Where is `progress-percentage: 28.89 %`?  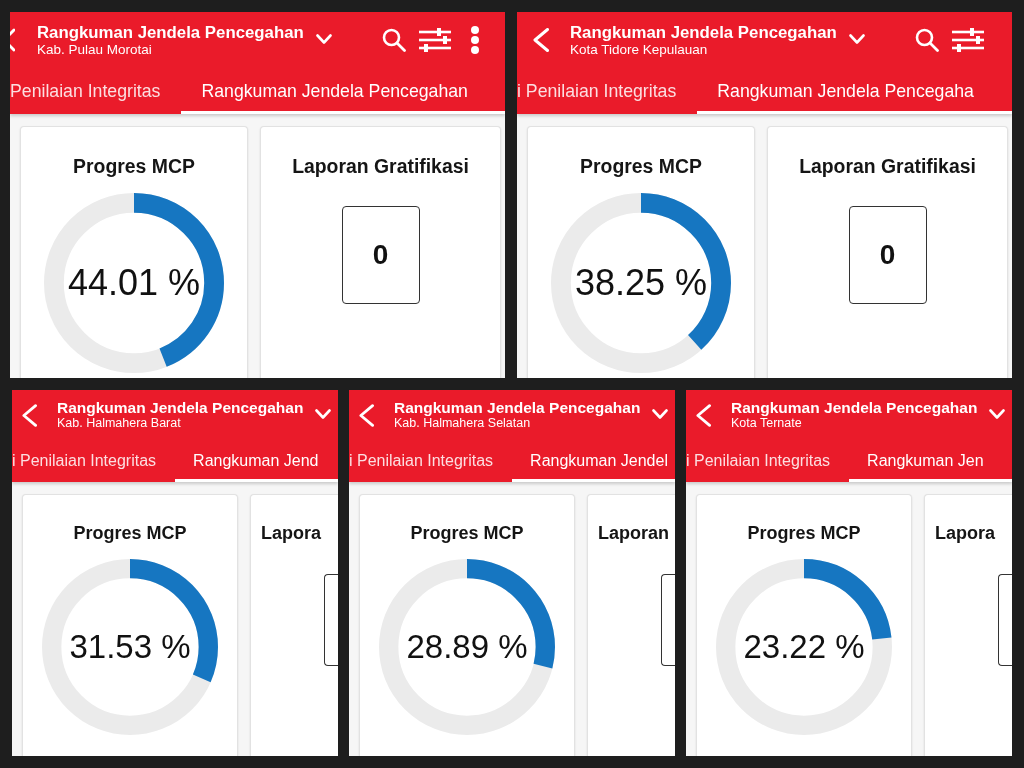 progress-percentage: 28.89 % is located at coordinates (467, 647).